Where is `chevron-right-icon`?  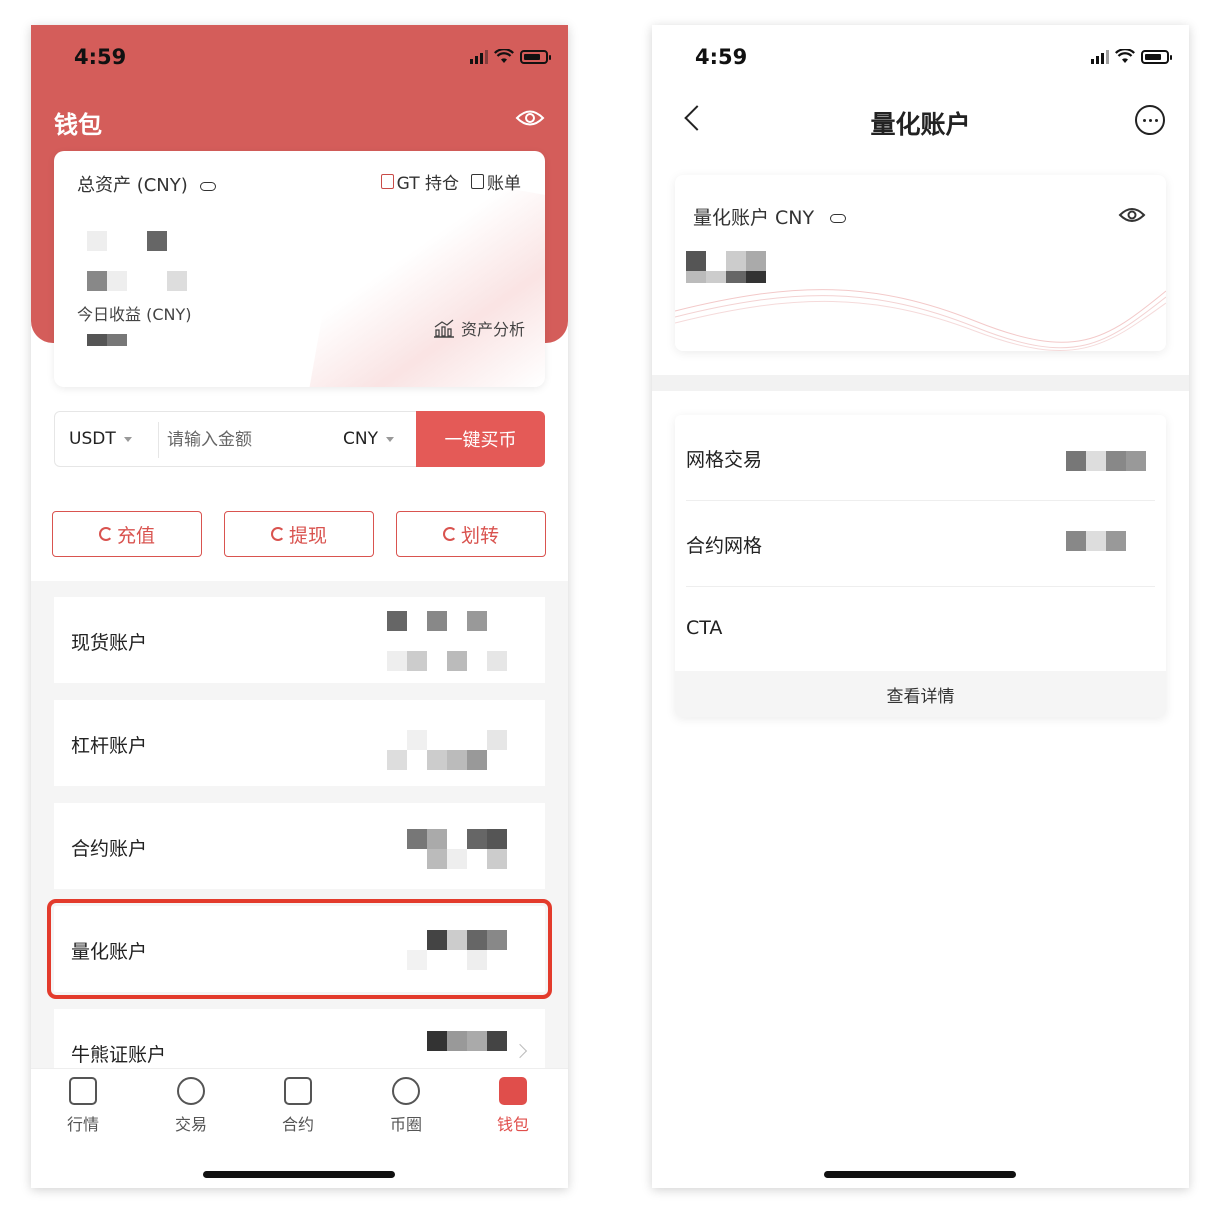
chevron-right-icon is located at coordinates (520, 1051).